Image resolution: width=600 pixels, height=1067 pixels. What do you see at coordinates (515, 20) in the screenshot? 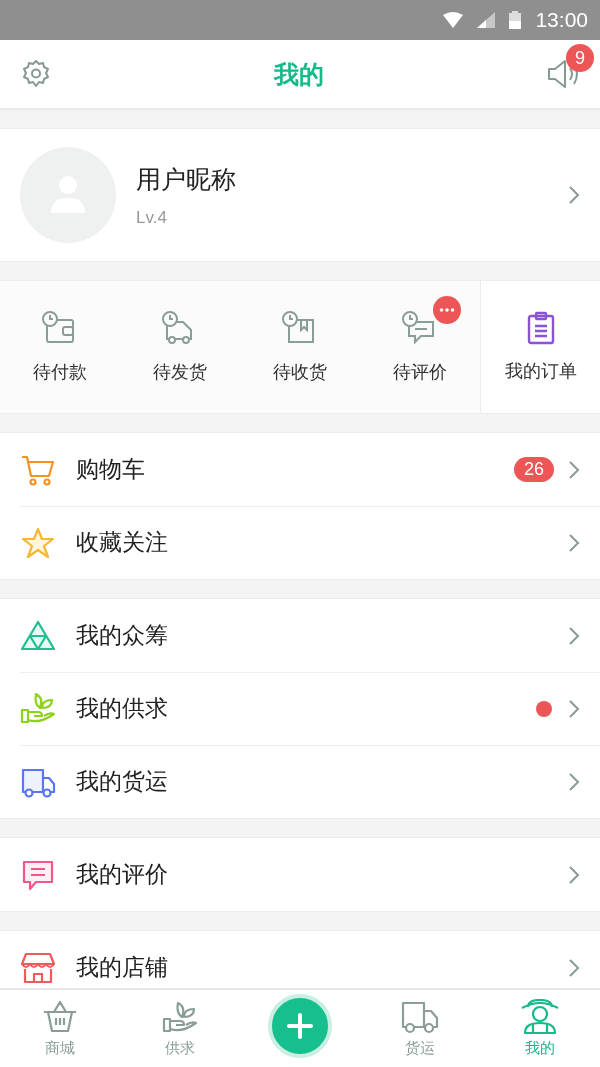
I see `battery-icon` at bounding box center [515, 20].